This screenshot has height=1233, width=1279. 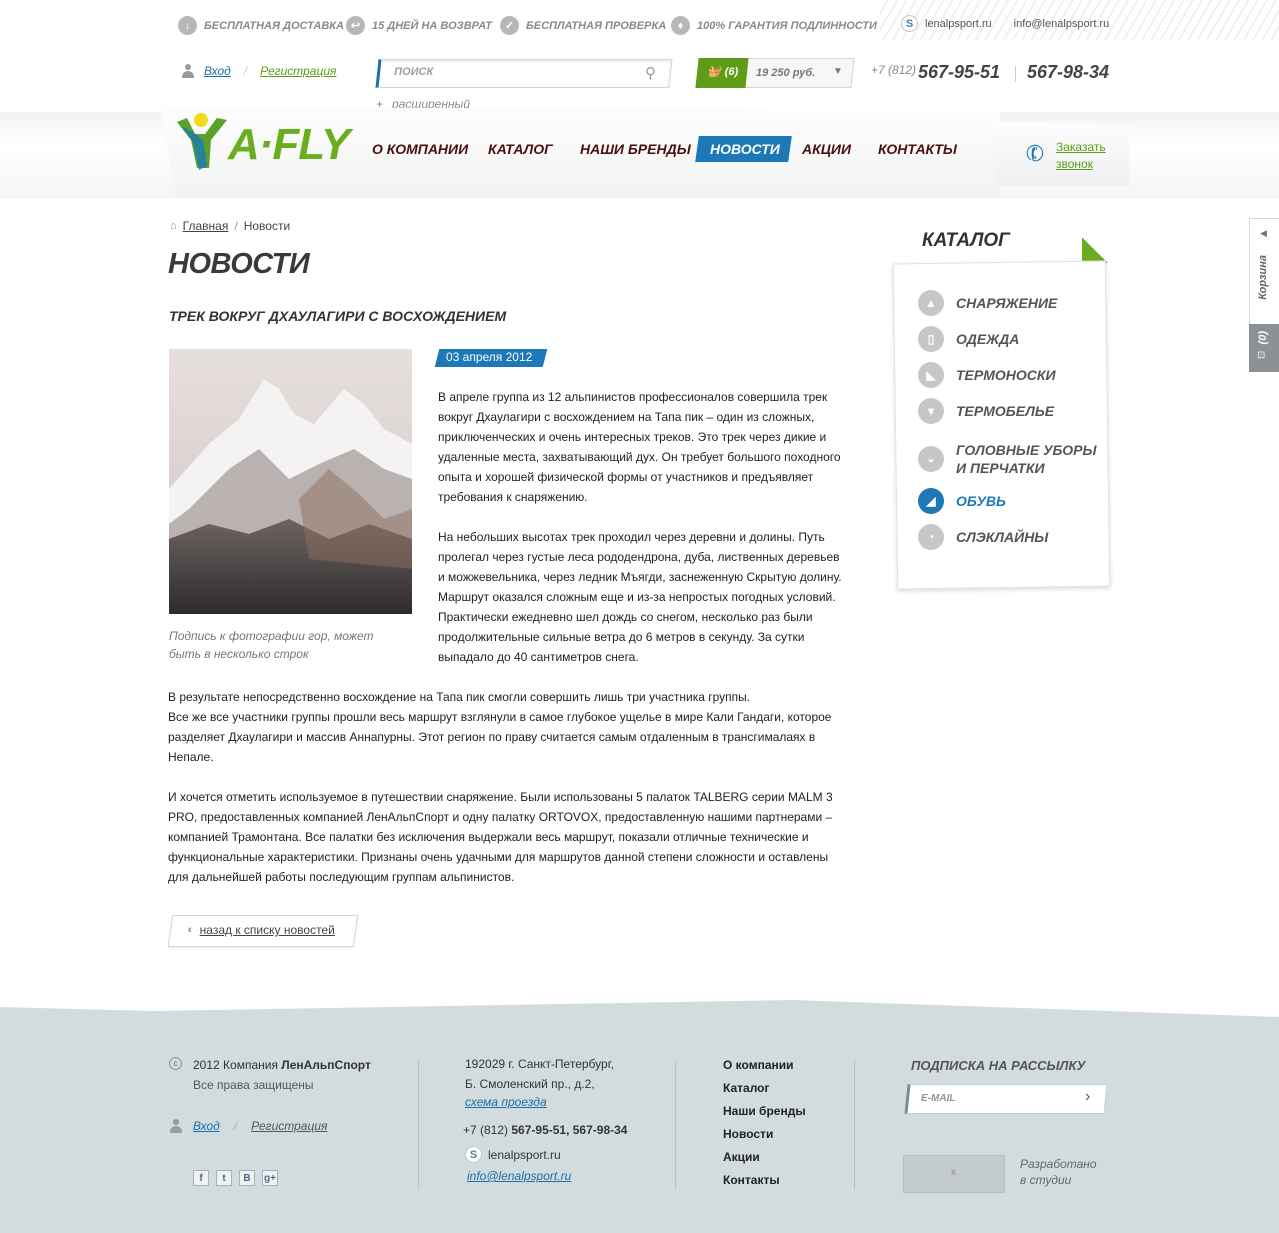 What do you see at coordinates (894, 70) in the screenshot?
I see `phone-code: +7 (812)` at bounding box center [894, 70].